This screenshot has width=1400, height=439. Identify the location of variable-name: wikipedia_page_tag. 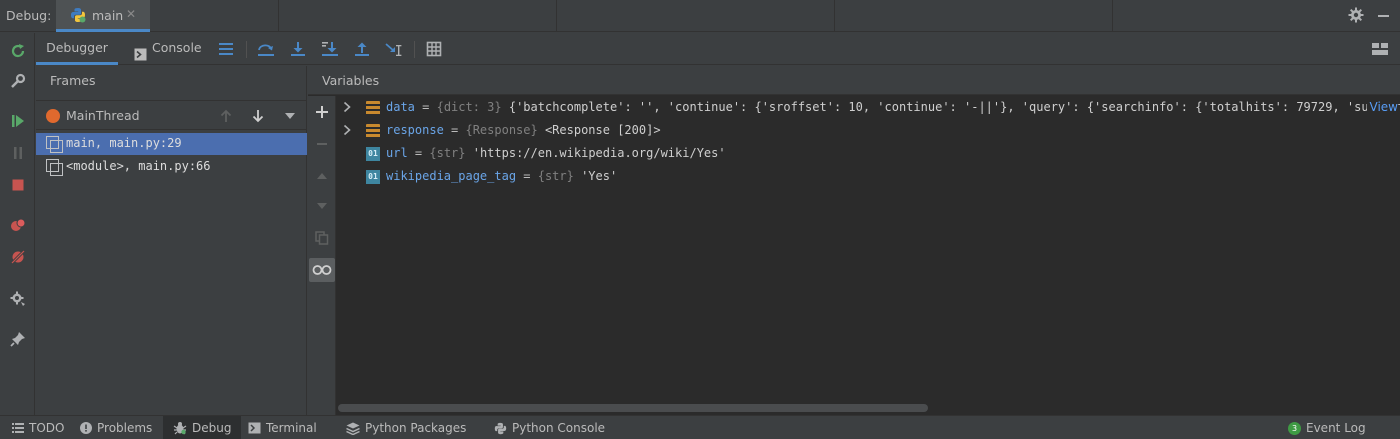
(451, 176).